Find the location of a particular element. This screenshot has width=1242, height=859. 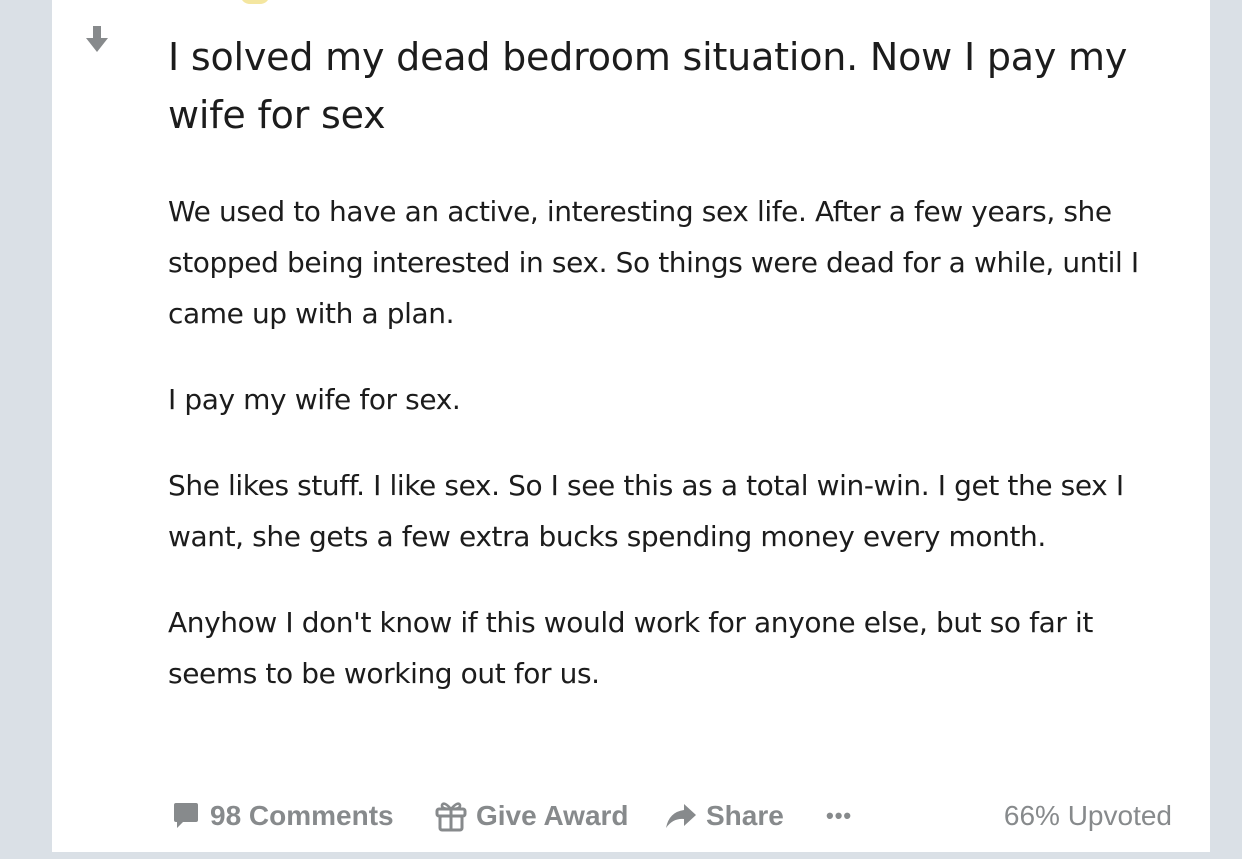

more-options-button: ••• is located at coordinates (839, 816).